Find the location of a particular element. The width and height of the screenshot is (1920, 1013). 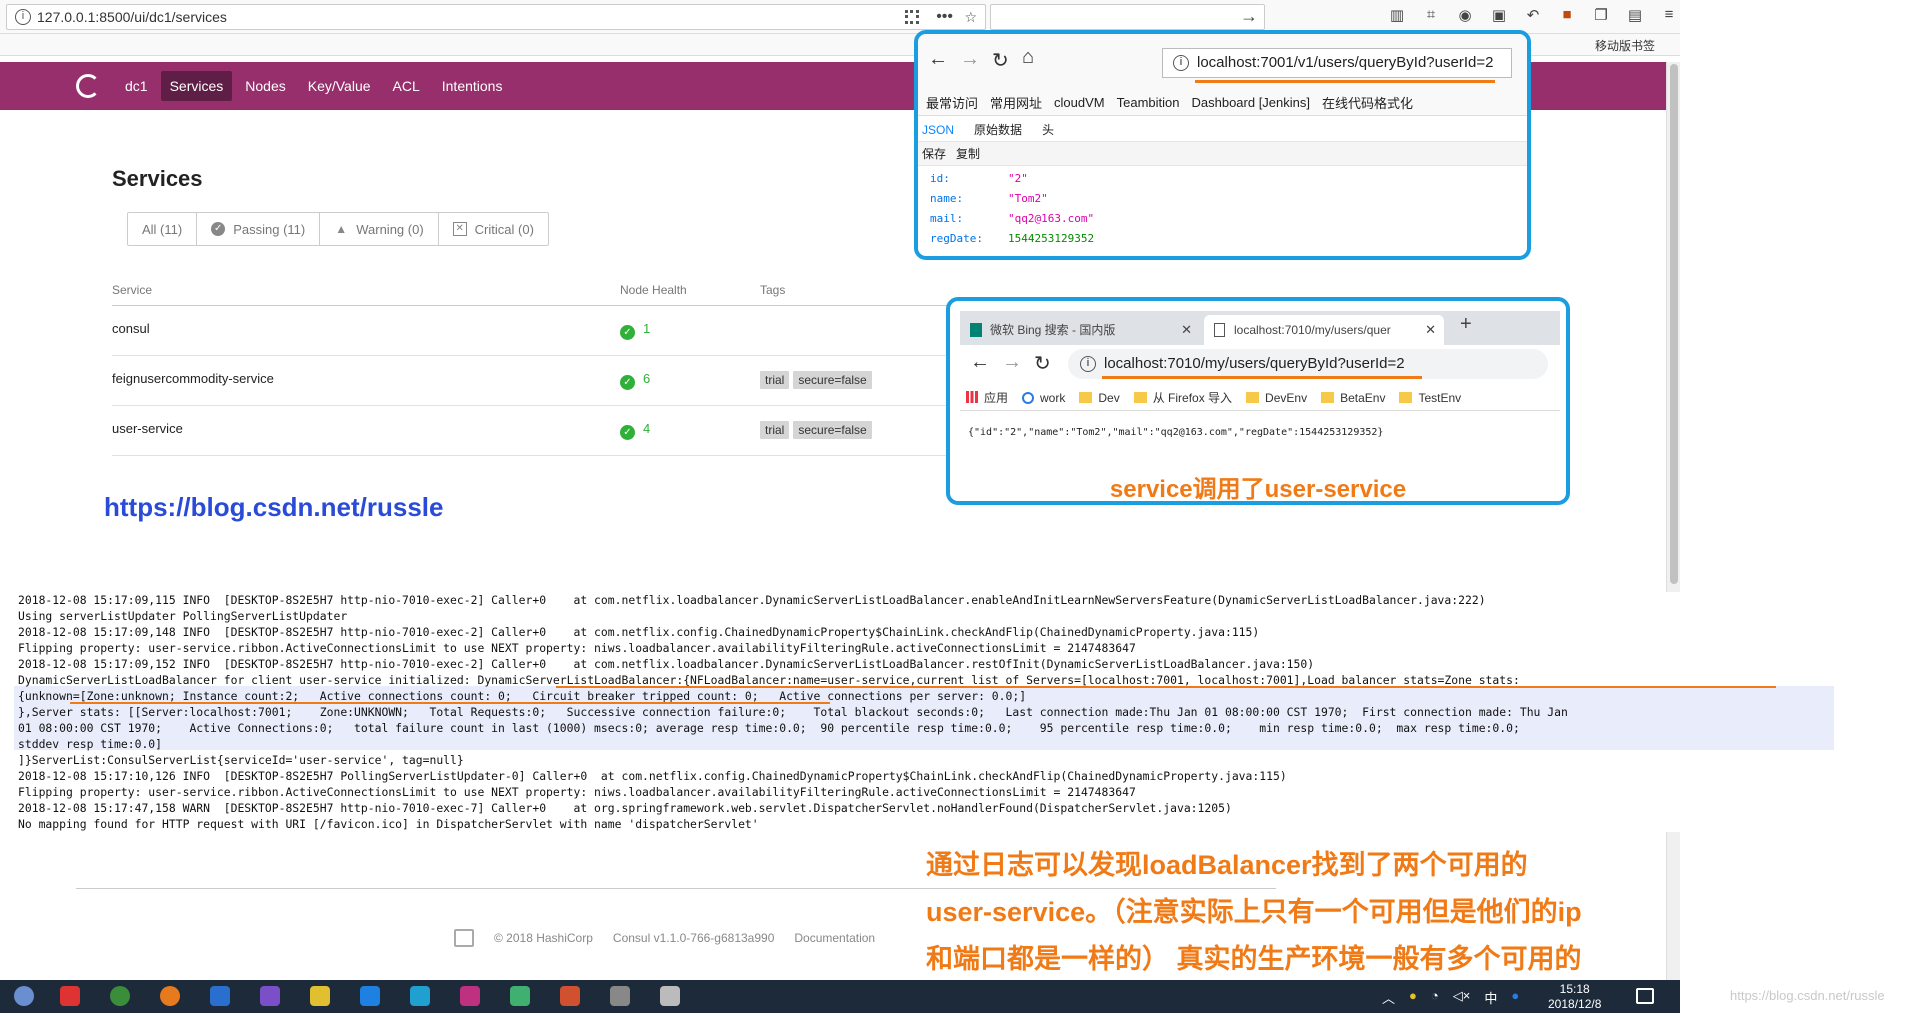

bookmark-item: work is located at coordinates (1043, 398).